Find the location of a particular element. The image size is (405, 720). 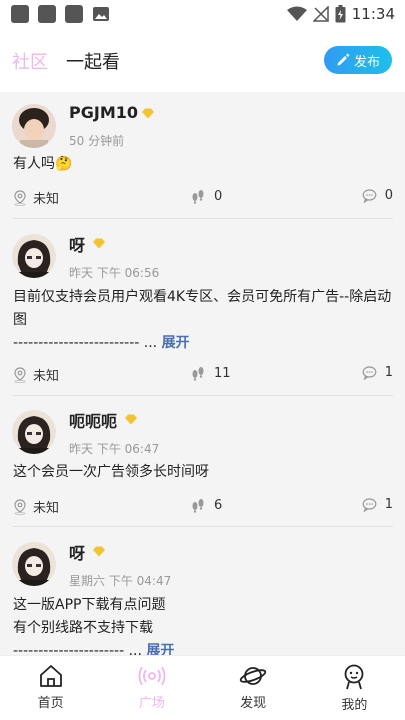

post-meta: 未知 11 1 is located at coordinates (203, 375).